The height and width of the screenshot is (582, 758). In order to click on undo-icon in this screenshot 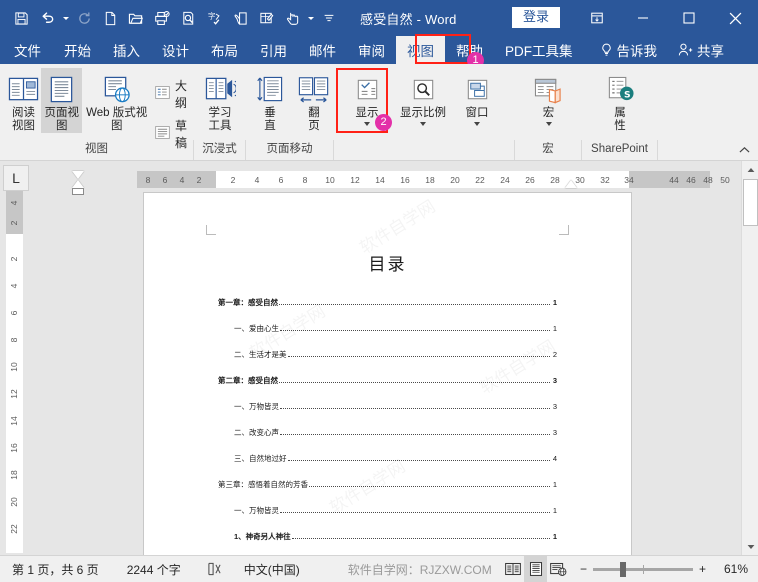, I will do `click(47, 18)`.